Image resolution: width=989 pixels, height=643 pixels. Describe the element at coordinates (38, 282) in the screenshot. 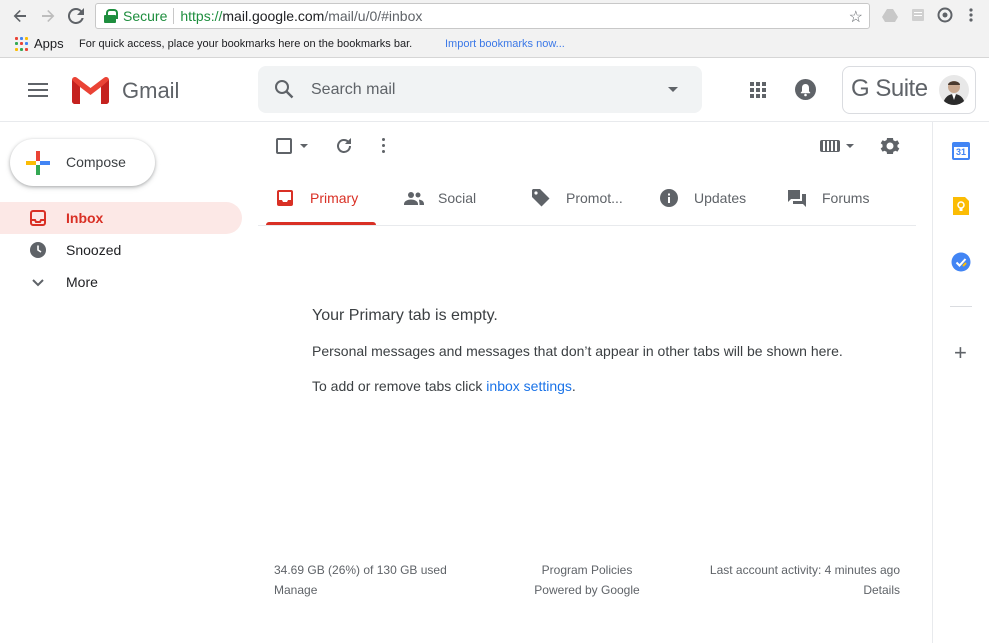

I see `chevron-down-icon` at that location.